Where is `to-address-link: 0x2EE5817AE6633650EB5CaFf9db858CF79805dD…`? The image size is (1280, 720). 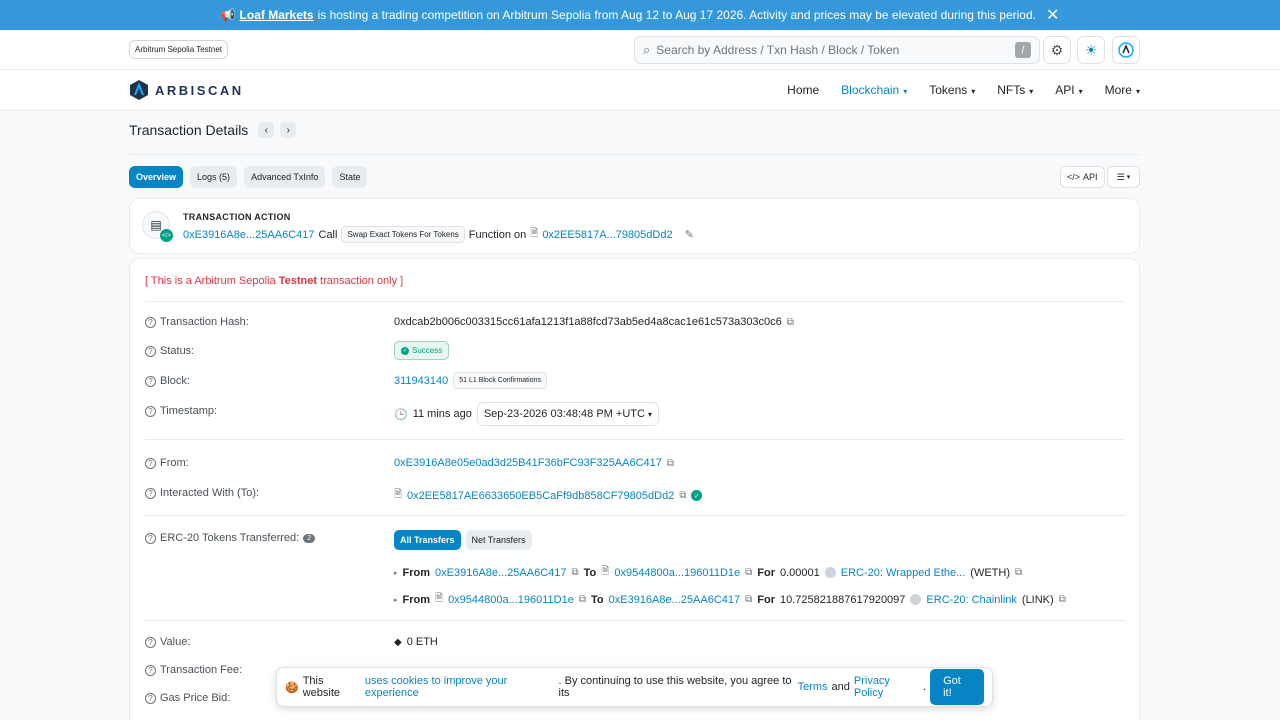 to-address-link: 0x2EE5817AE6633650EB5CaFf9db858CF79805dD… is located at coordinates (540, 496).